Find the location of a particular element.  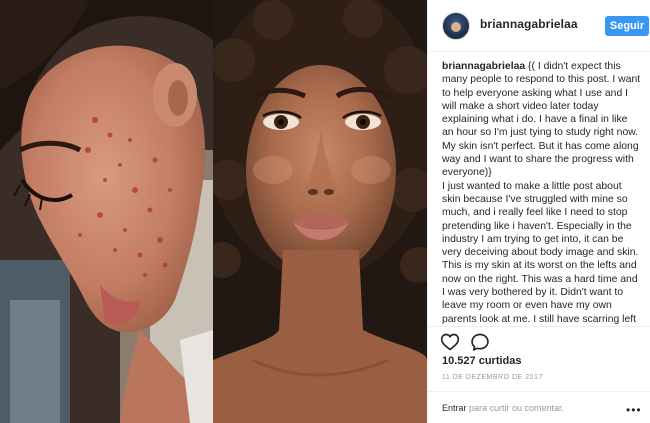

login-link: Entrar is located at coordinates (454, 408).